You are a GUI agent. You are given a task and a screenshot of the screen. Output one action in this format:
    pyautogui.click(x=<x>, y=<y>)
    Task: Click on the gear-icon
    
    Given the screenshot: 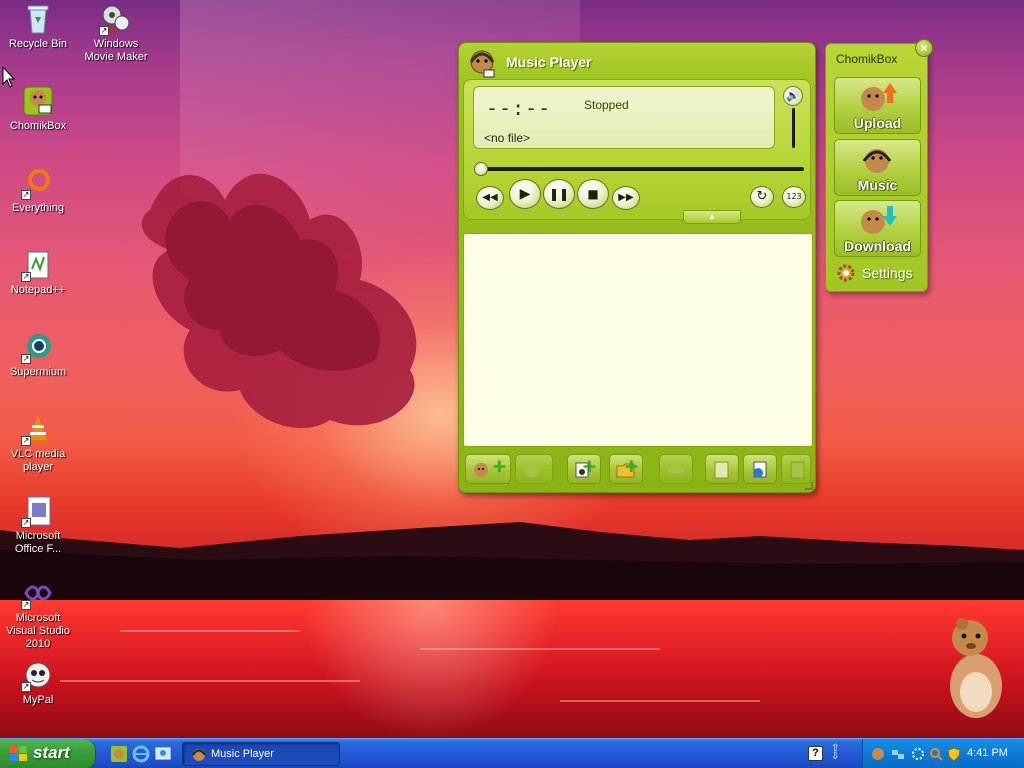 What is the action you would take?
    pyautogui.click(x=846, y=273)
    